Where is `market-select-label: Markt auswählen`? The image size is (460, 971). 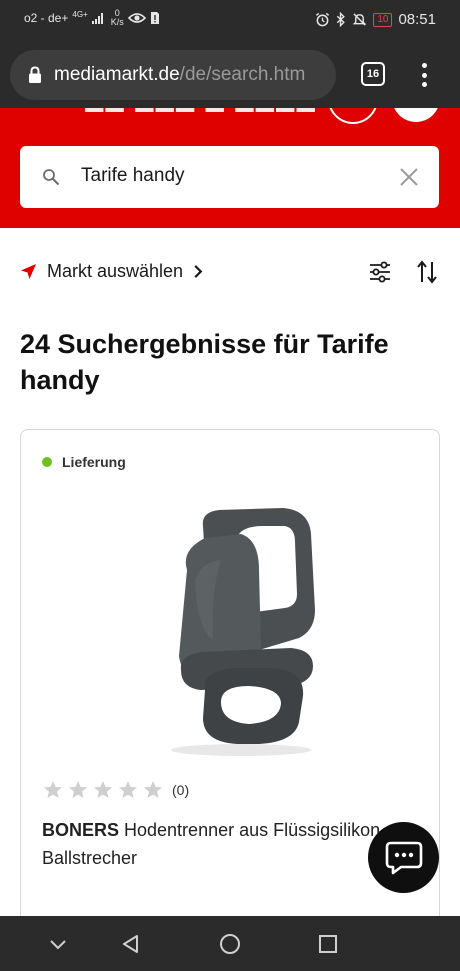
market-select-label: Markt auswählen is located at coordinates (115, 270).